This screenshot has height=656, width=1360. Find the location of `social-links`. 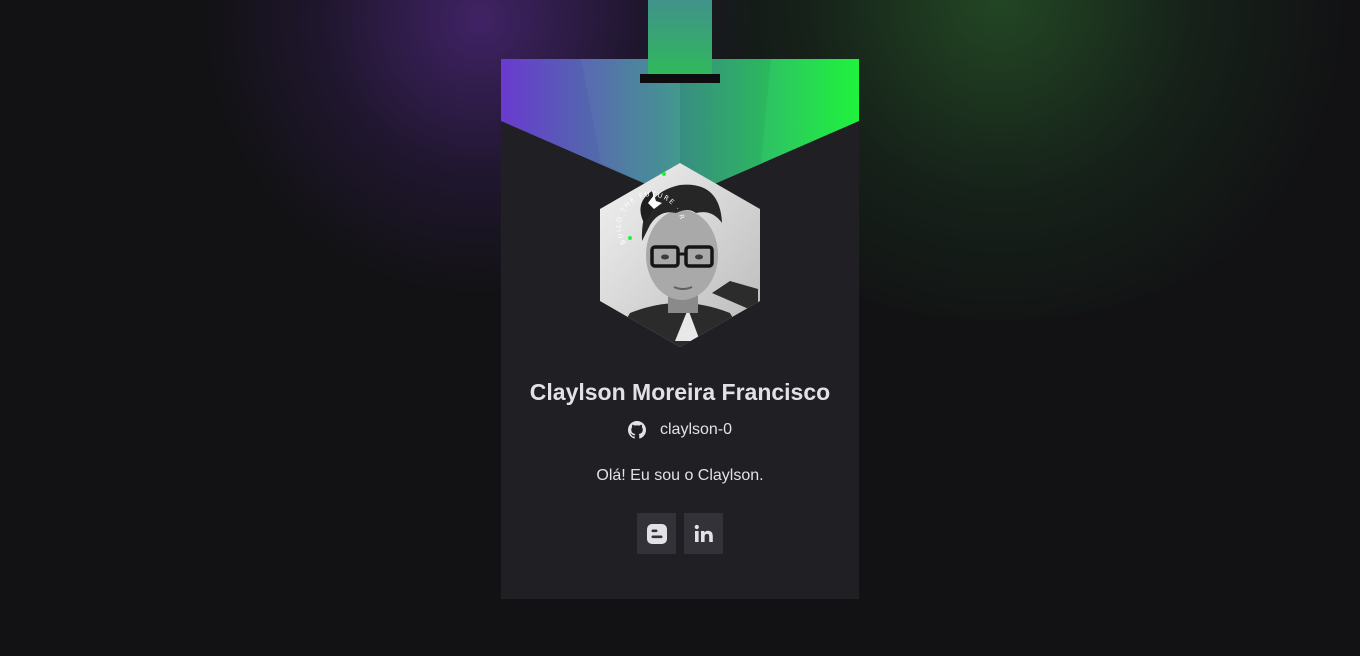

social-links is located at coordinates (680, 533).